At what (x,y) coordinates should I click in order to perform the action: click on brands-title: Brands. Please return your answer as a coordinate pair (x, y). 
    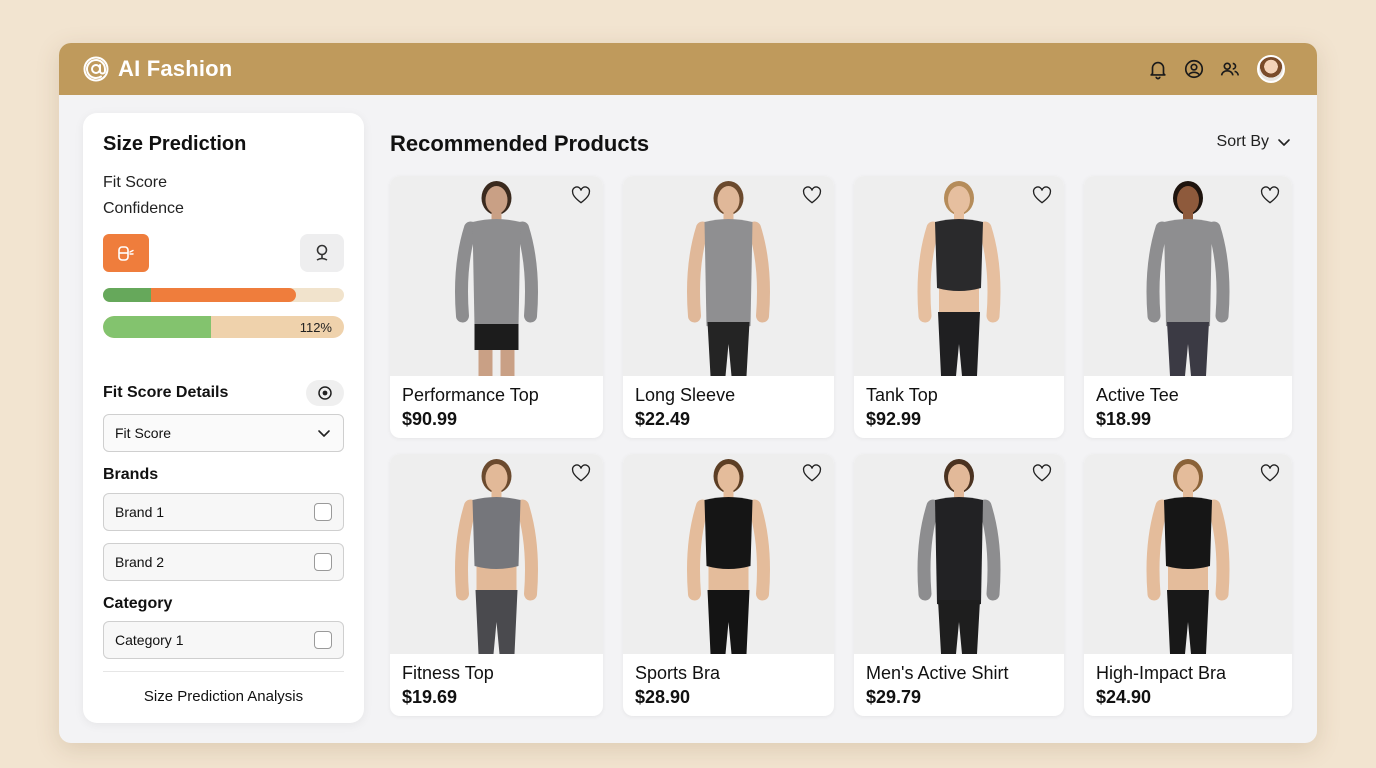
    Looking at the image, I should click on (131, 474).